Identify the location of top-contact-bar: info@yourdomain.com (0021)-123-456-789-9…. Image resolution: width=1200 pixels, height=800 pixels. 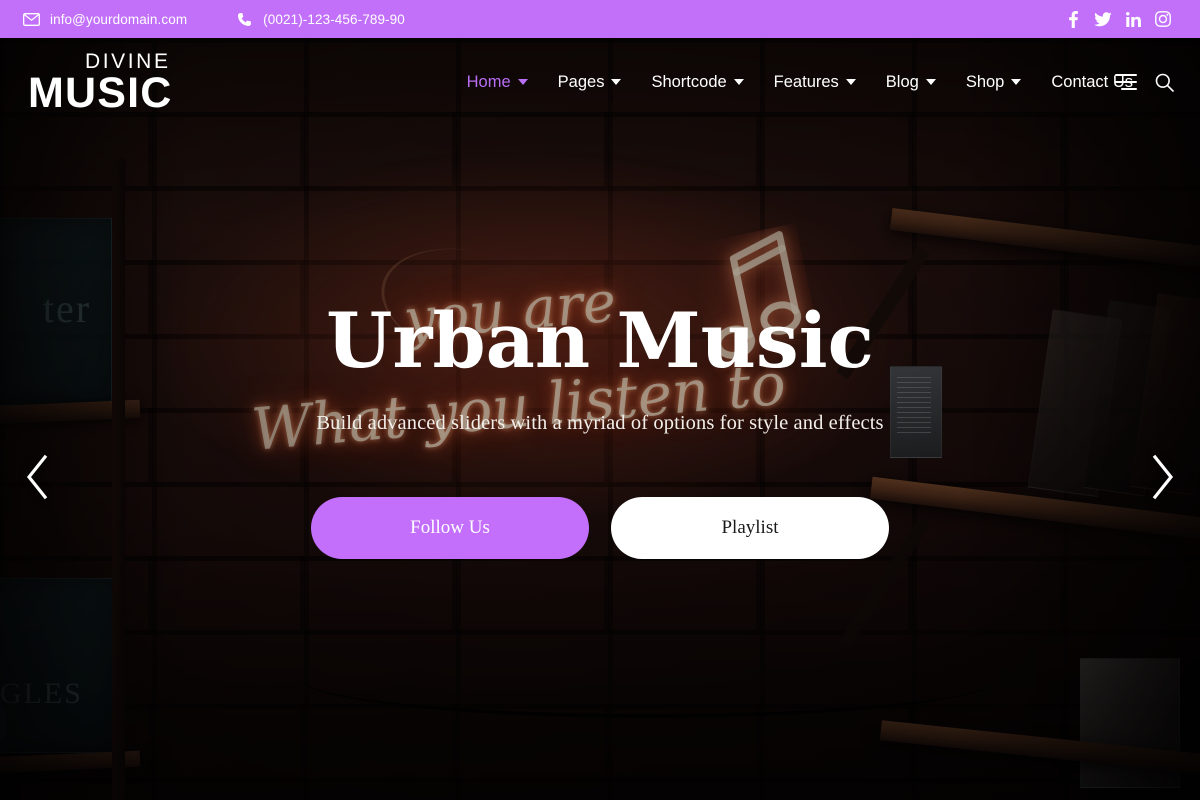
(600, 19).